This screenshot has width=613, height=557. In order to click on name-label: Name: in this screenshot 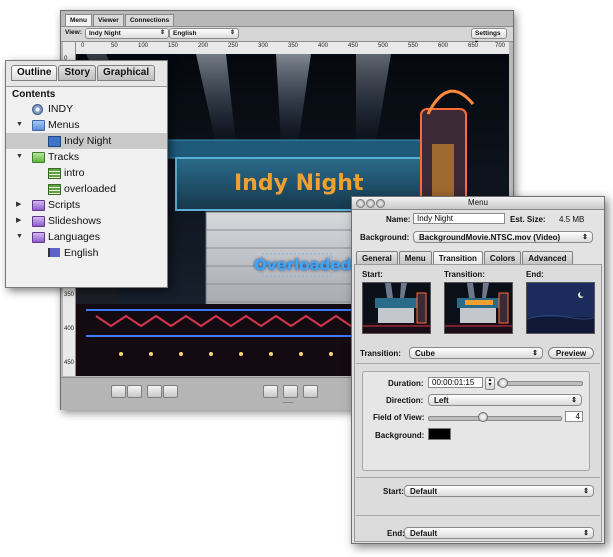, I will do `click(398, 219)`.